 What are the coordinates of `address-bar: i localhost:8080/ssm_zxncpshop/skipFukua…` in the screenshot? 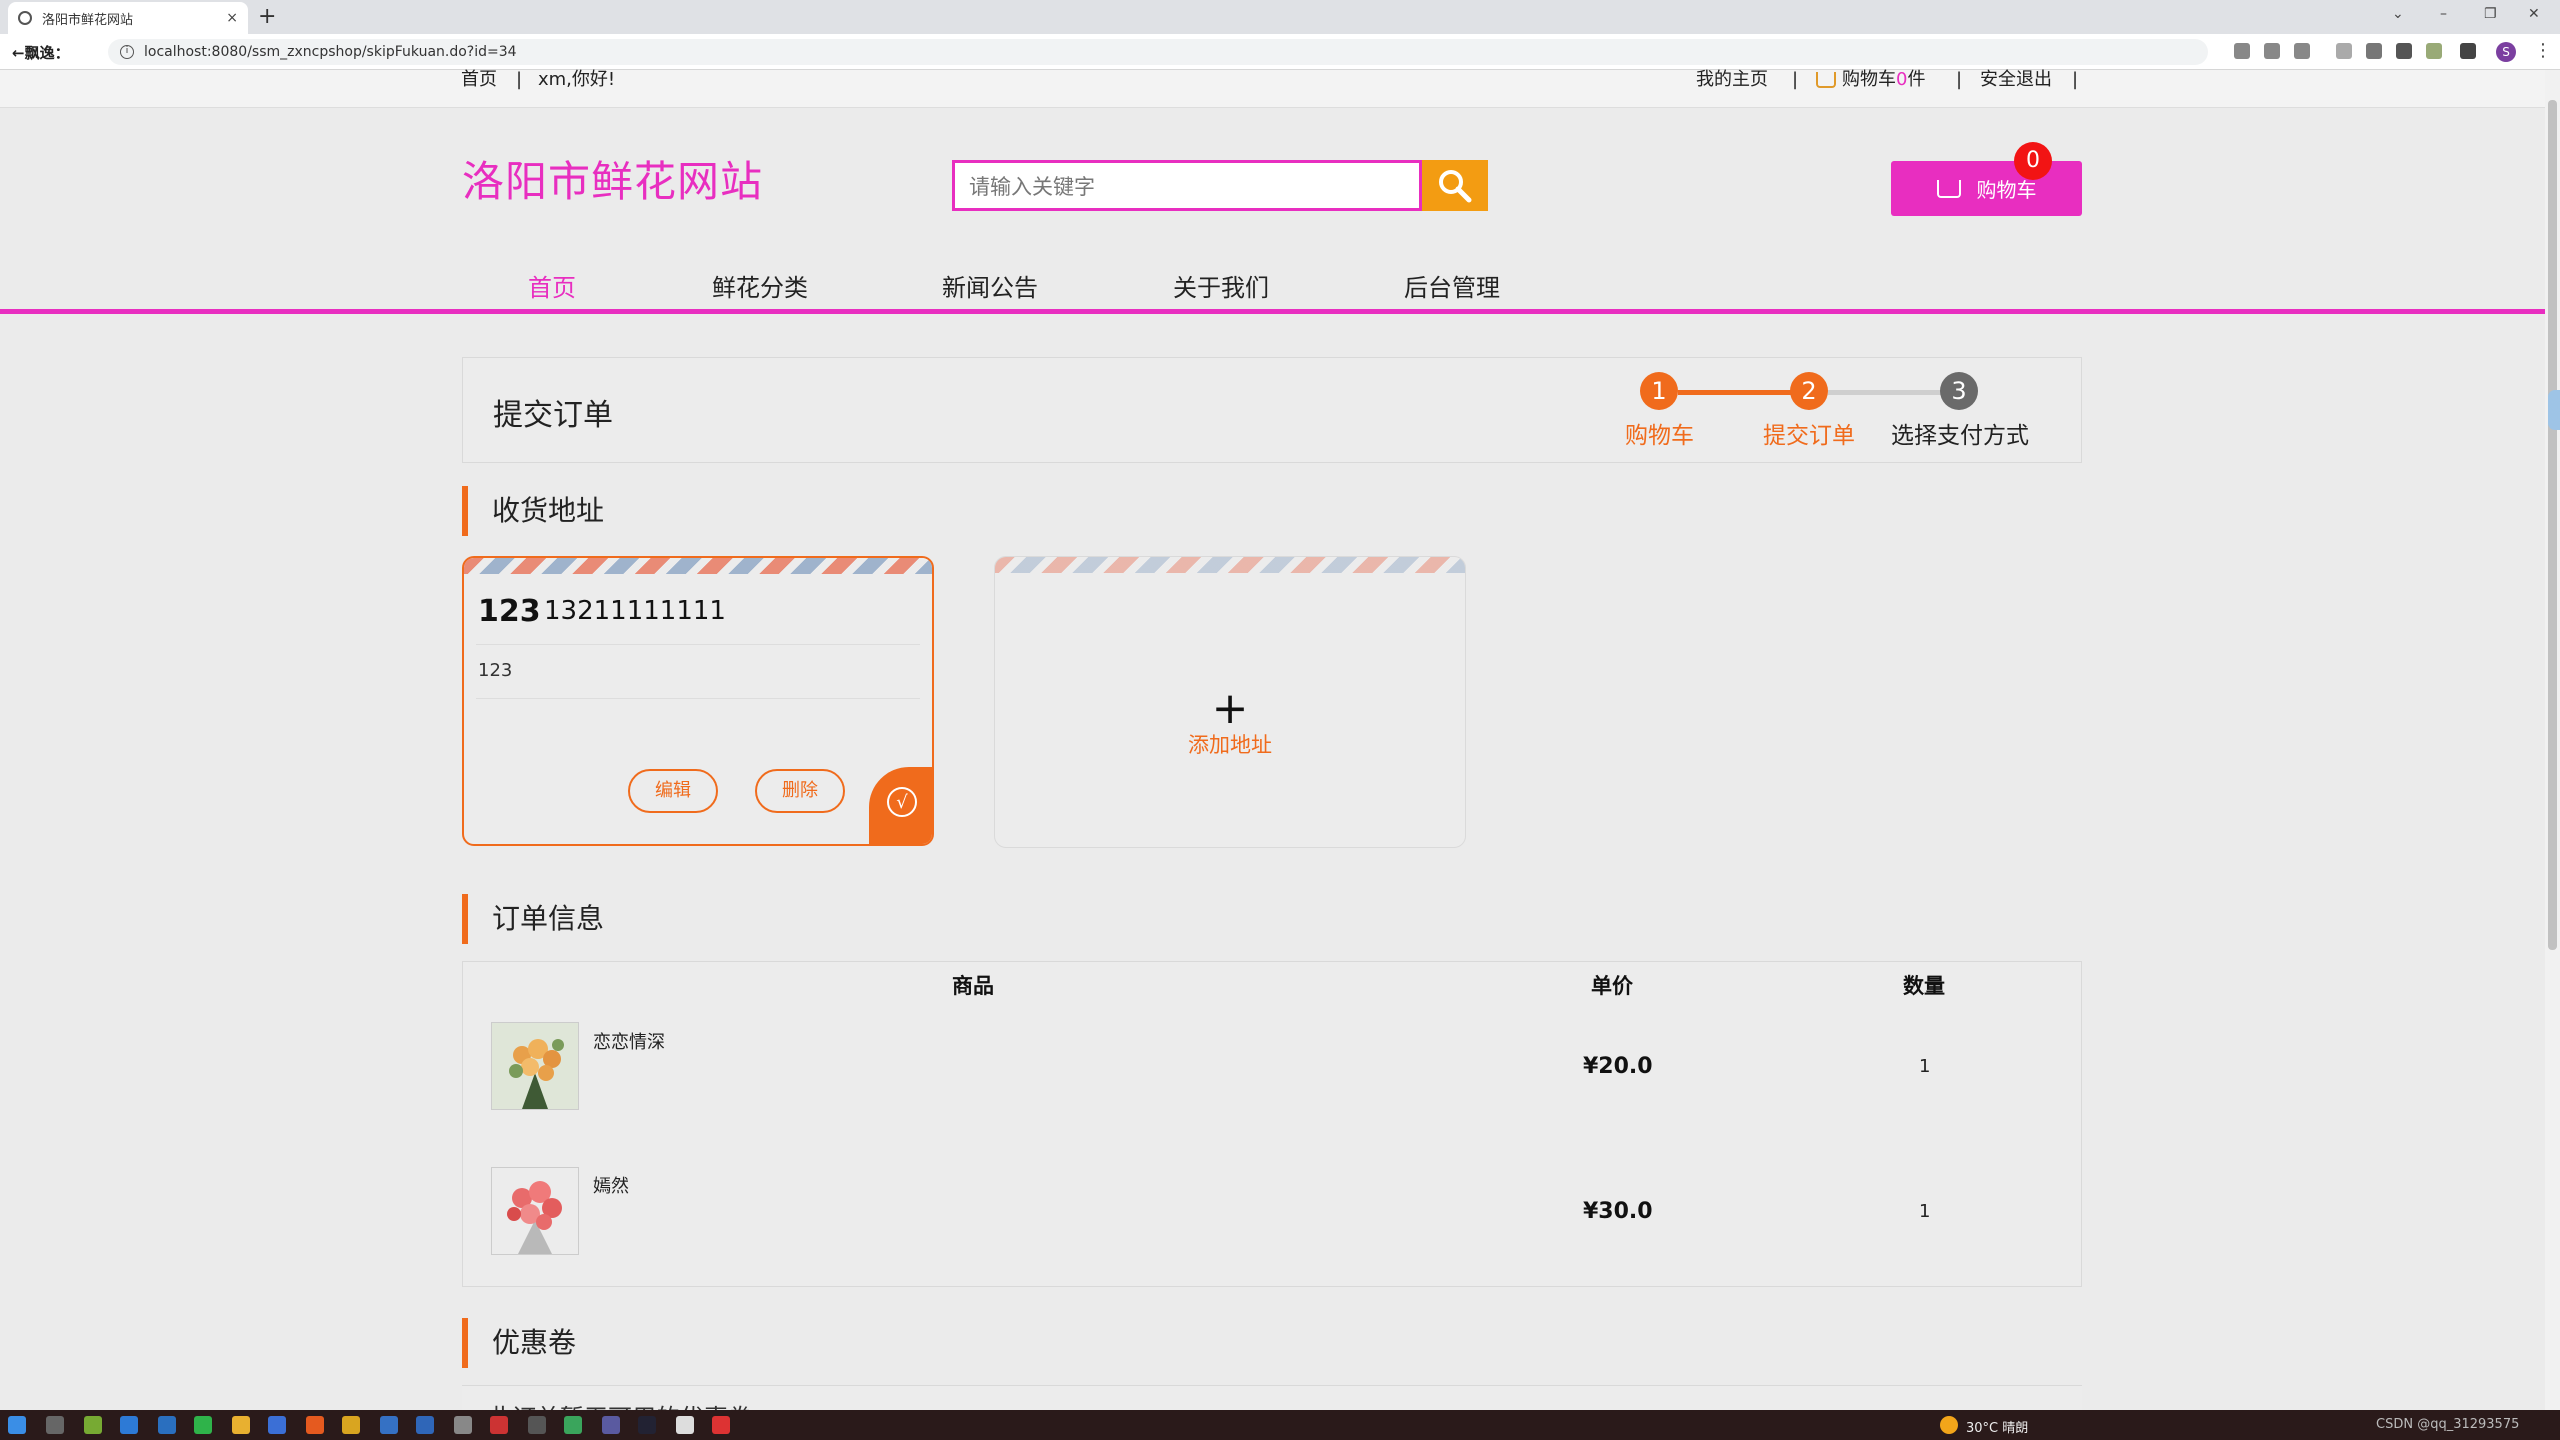 It's located at (1158, 52).